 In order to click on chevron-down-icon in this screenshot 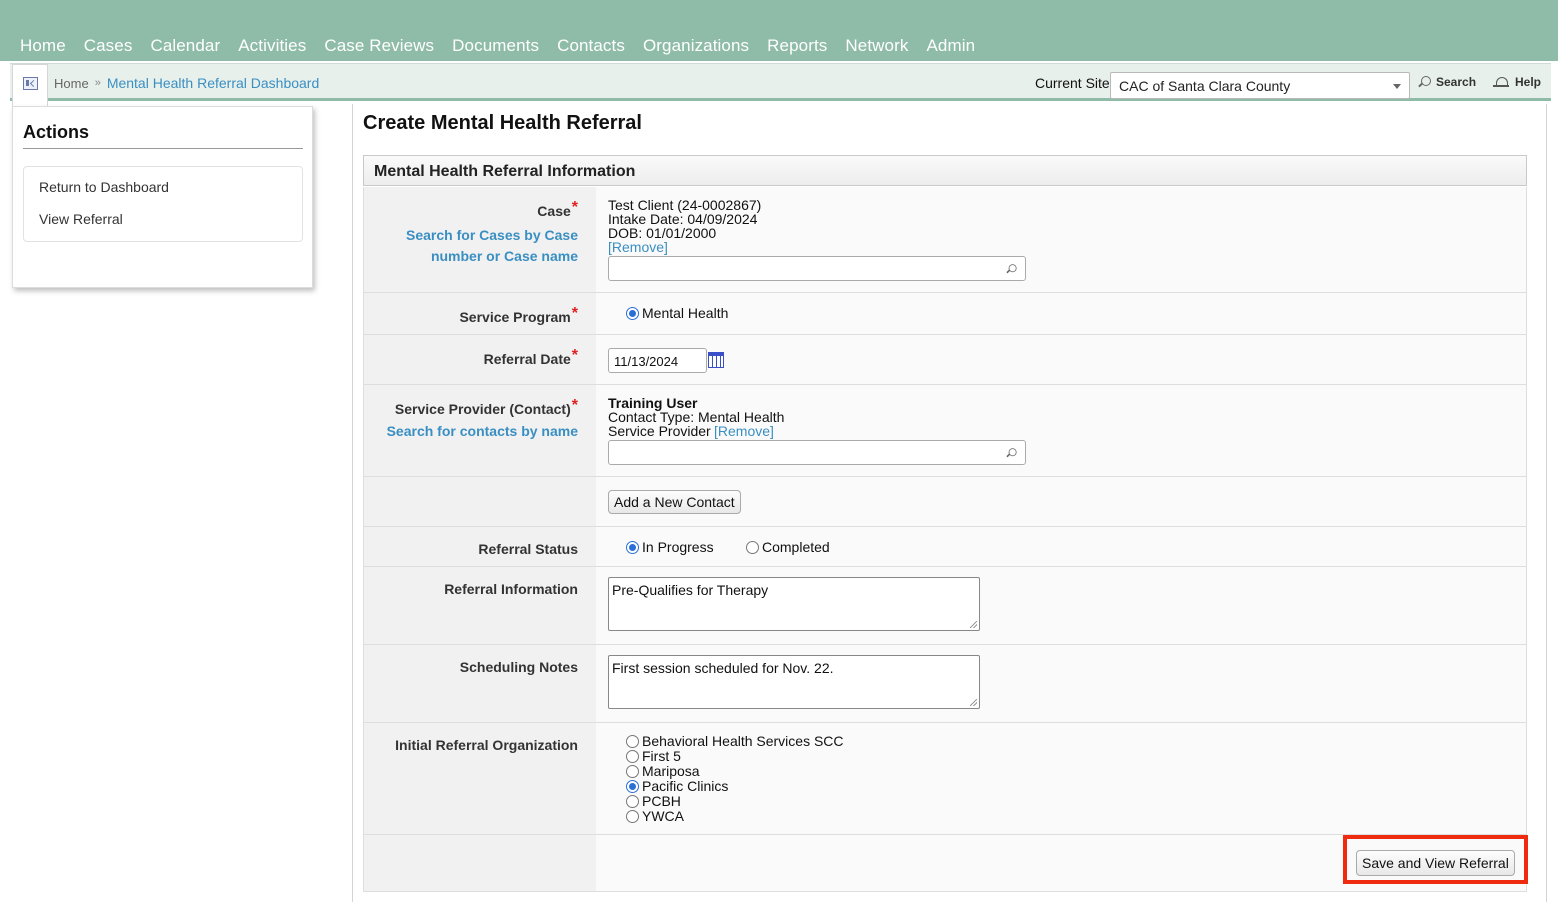, I will do `click(1397, 86)`.